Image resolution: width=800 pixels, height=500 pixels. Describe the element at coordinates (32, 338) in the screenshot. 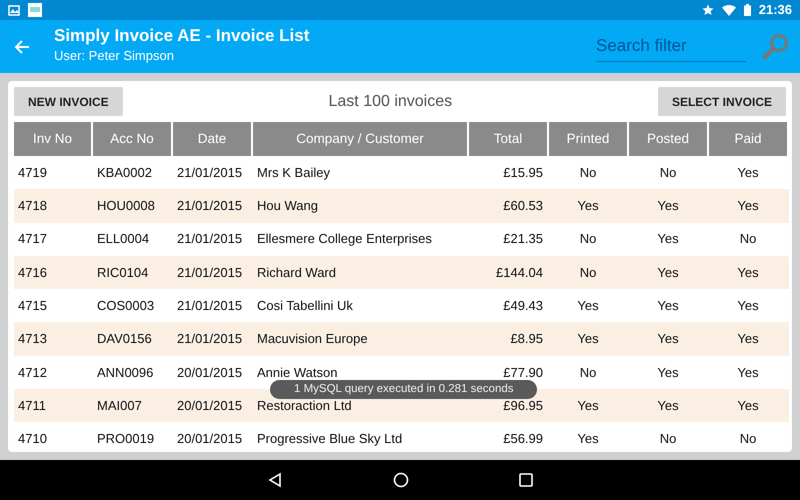

I see `table-cell: 4713` at that location.